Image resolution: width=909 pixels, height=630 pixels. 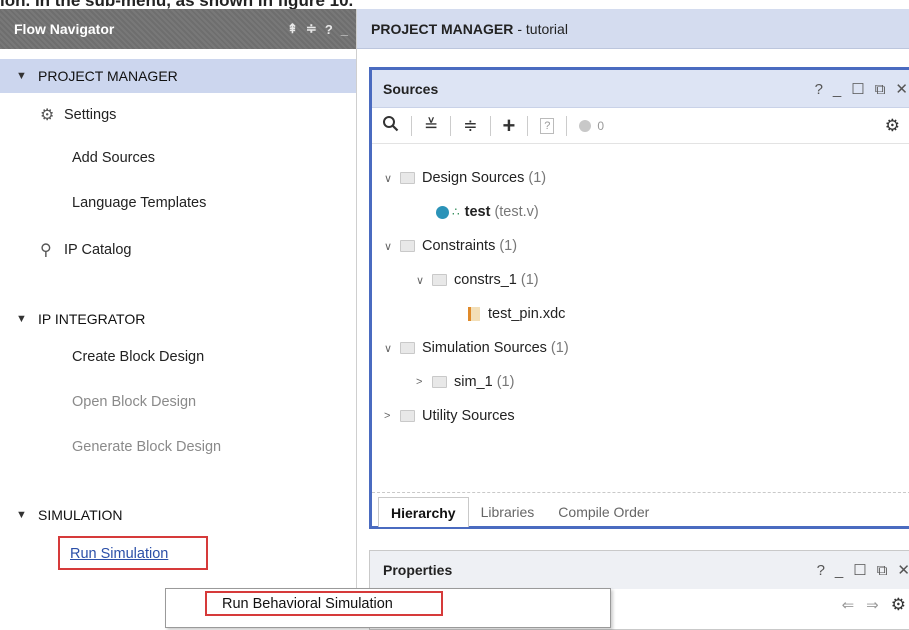 What do you see at coordinates (527, 314) in the screenshot?
I see `tree-label: test_pin.xdc` at bounding box center [527, 314].